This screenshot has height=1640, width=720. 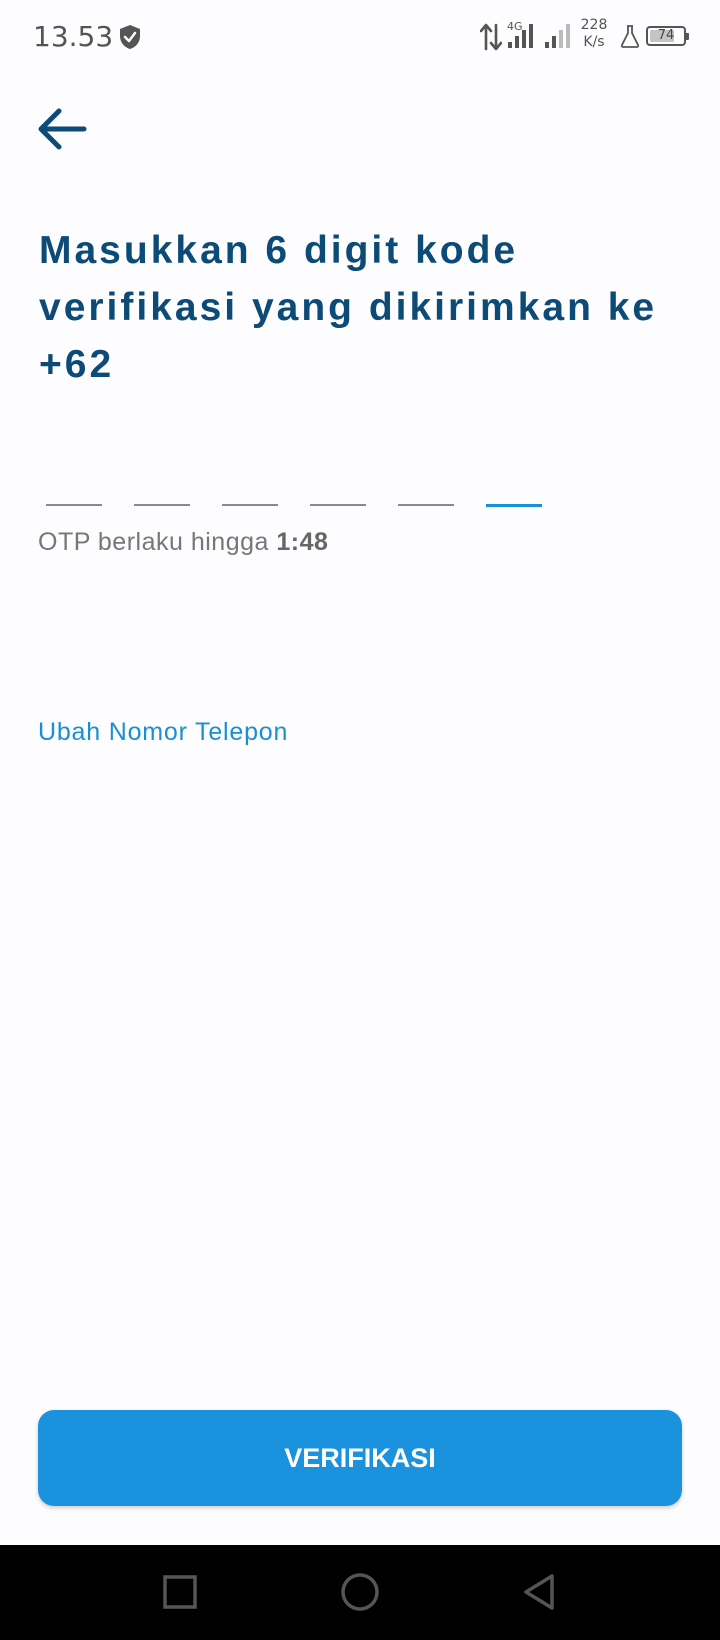 I want to click on home-icon, so click(x=360, y=1592).